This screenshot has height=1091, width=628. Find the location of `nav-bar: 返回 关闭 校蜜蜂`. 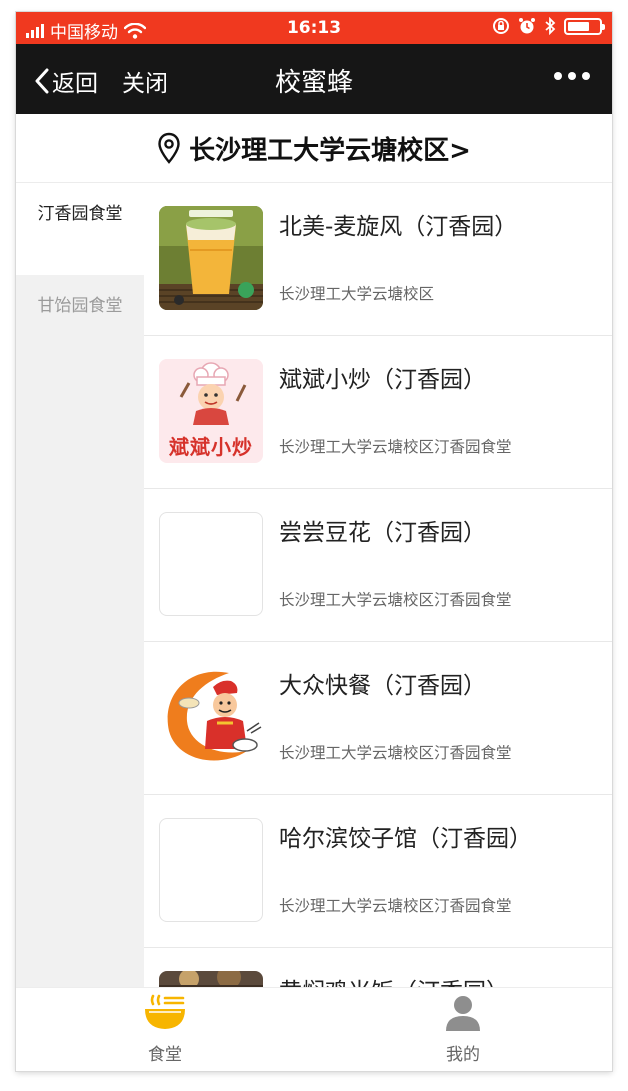

nav-bar: 返回 关闭 校蜜蜂 is located at coordinates (314, 79).